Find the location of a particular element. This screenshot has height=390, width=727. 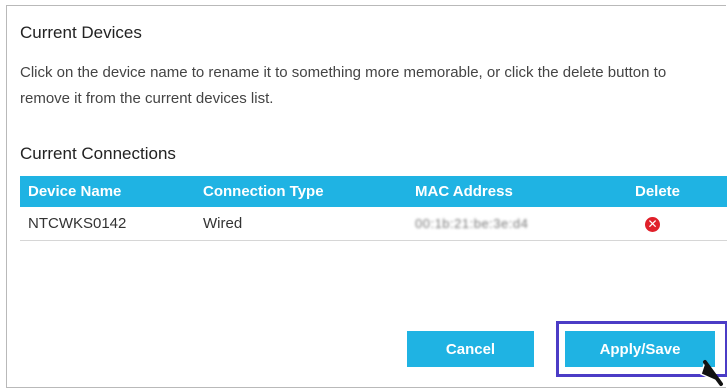

column-header-delete: Delete is located at coordinates (658, 191).